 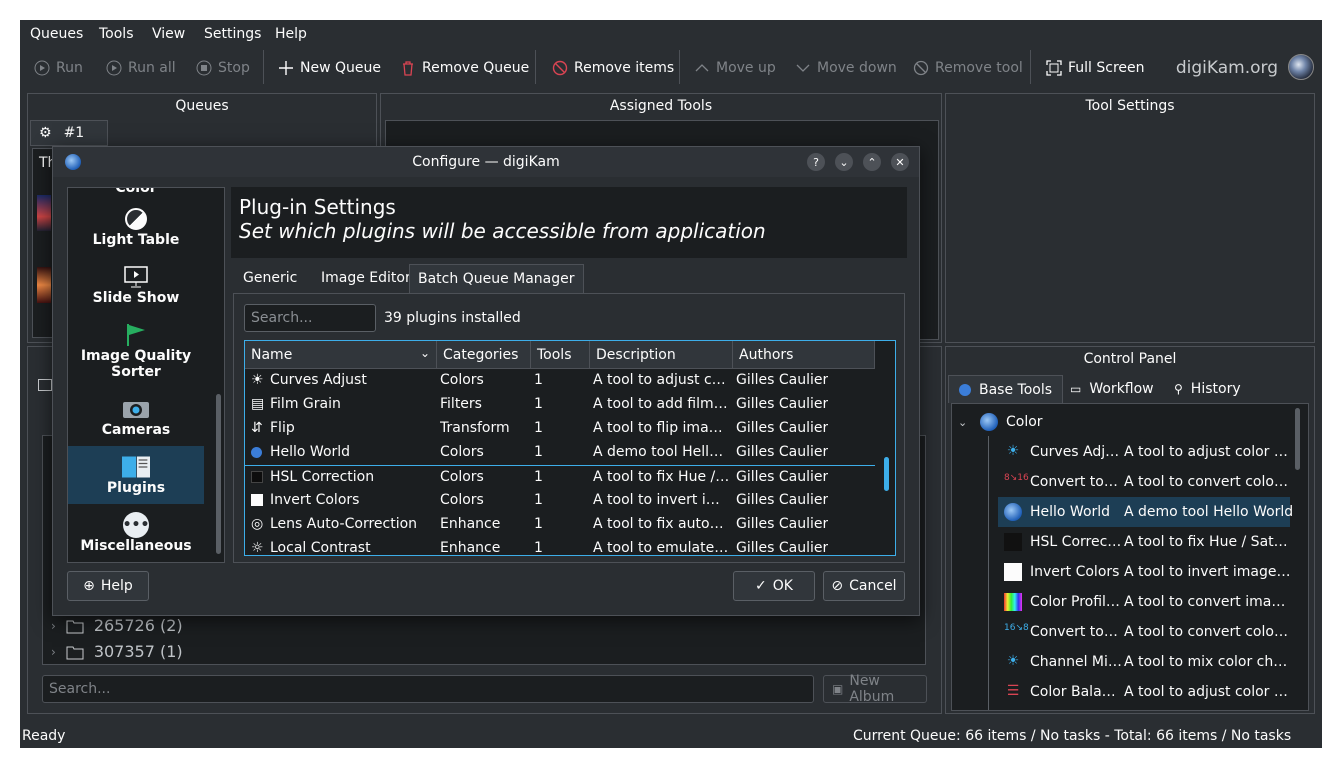 What do you see at coordinates (496, 279) in the screenshot?
I see `tab-batch-queue-manager: Batch Queue Manager` at bounding box center [496, 279].